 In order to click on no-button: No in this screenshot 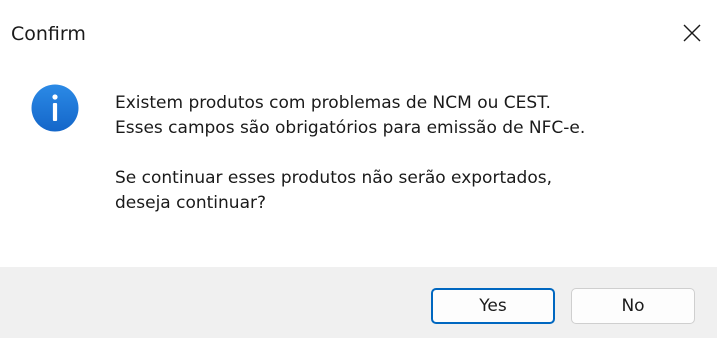, I will do `click(633, 306)`.